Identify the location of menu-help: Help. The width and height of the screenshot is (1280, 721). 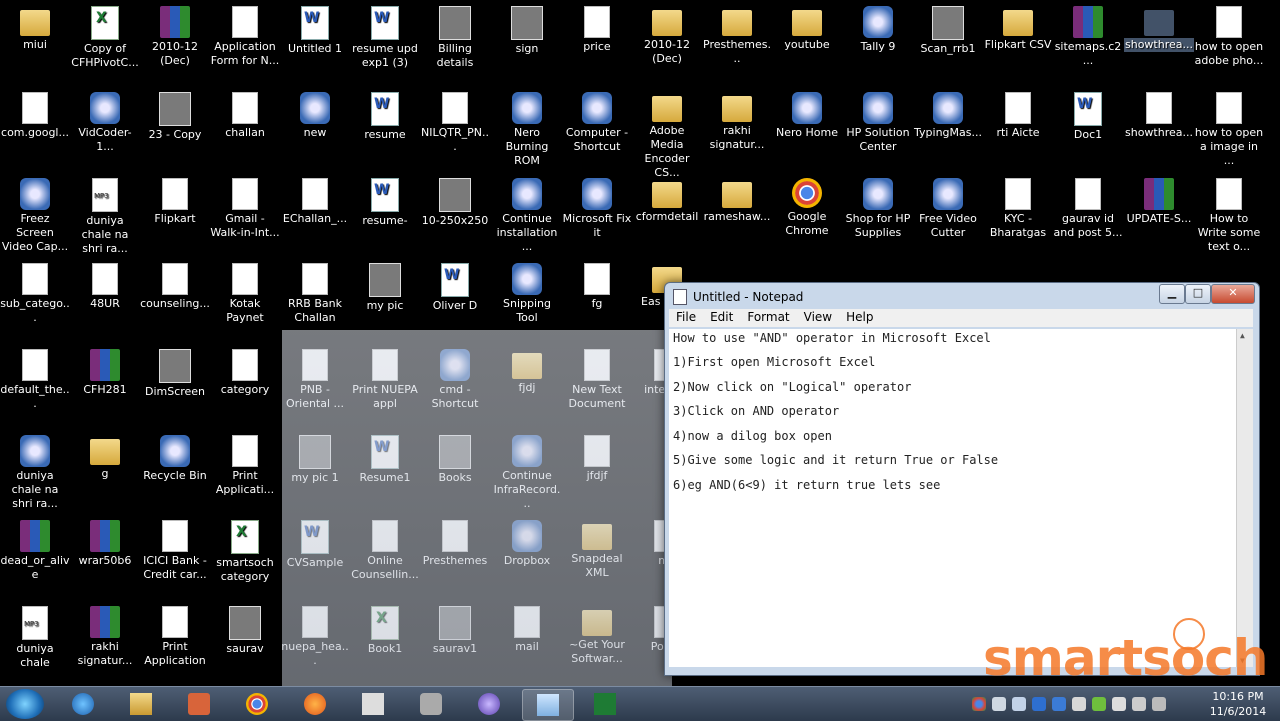
(859, 318).